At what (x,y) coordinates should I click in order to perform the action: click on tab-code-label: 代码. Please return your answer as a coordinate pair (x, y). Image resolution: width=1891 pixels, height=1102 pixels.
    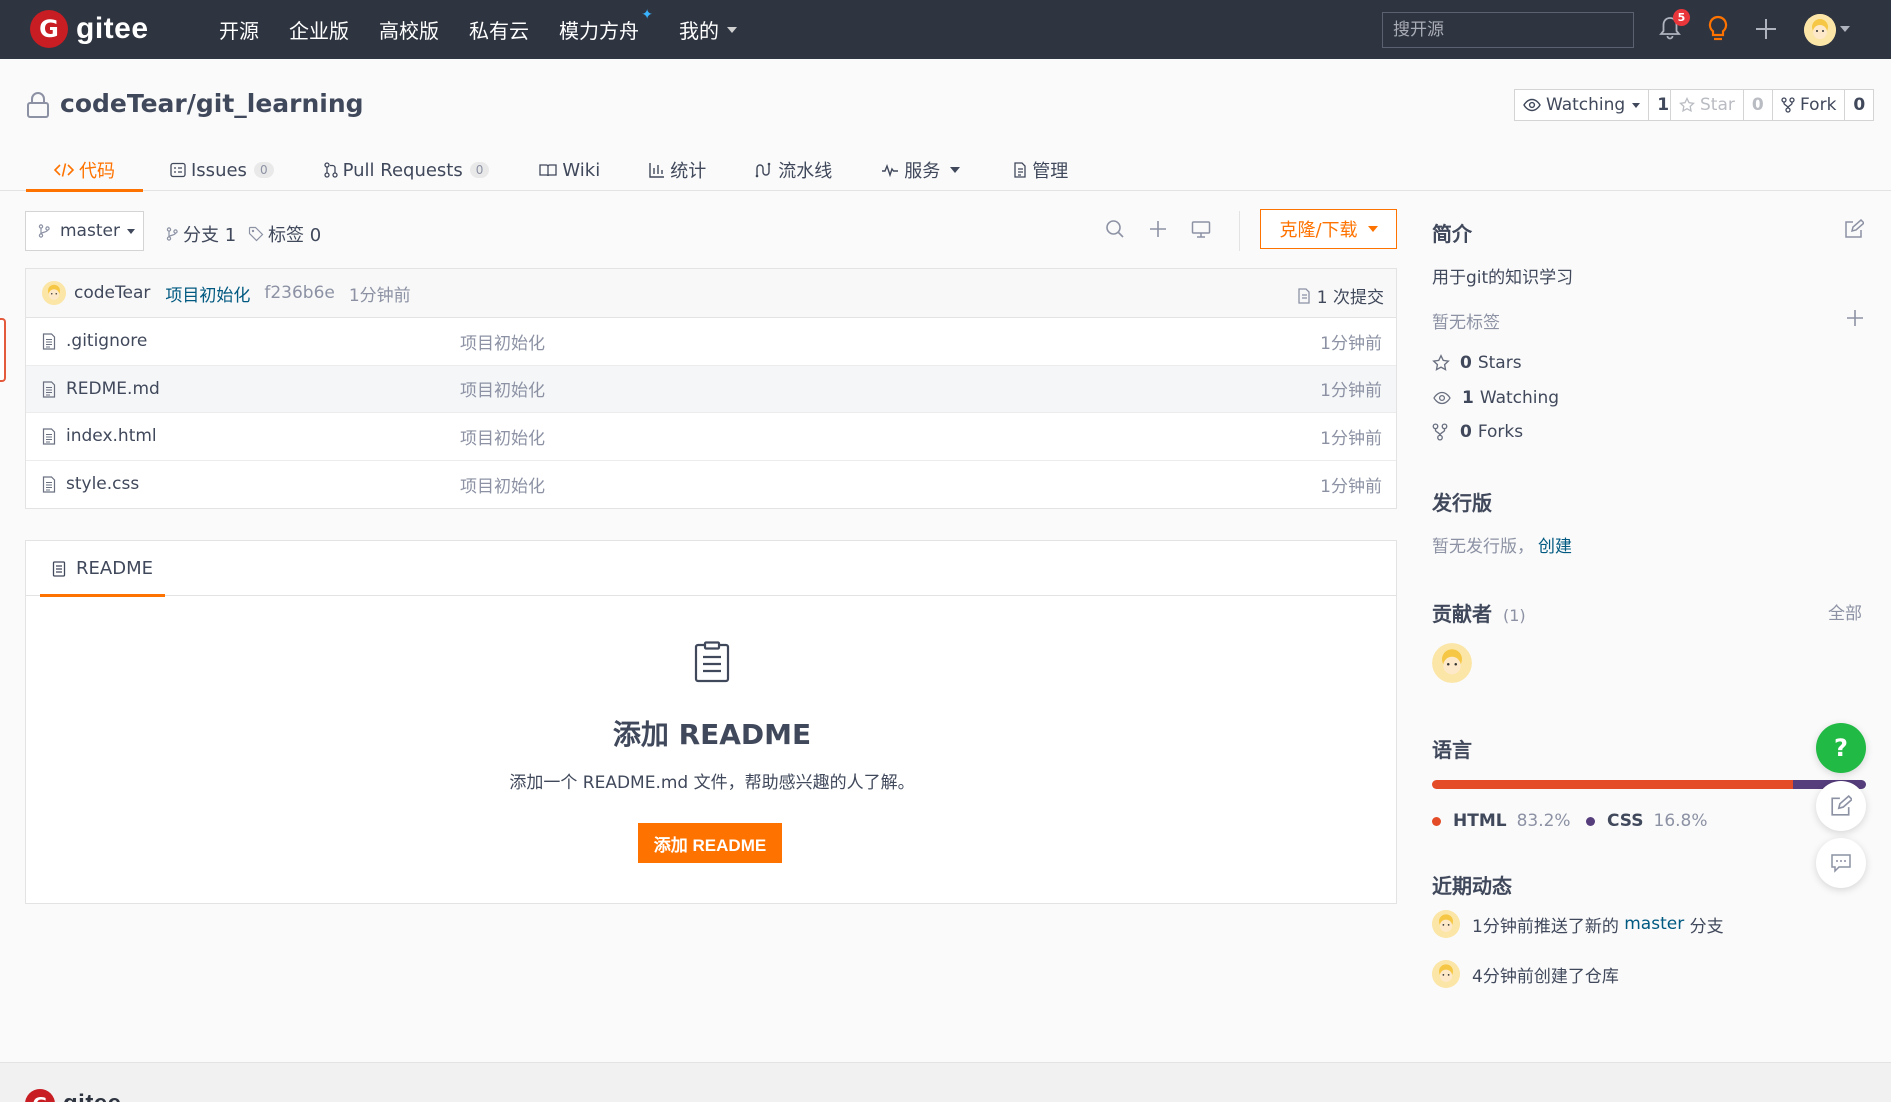
    Looking at the image, I should click on (97, 171).